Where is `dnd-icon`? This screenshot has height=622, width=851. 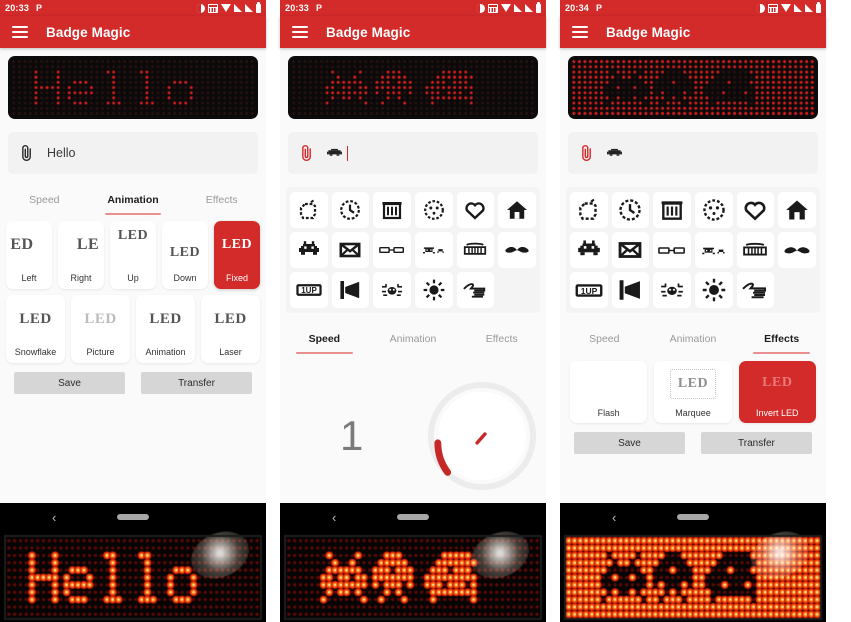 dnd-icon is located at coordinates (200, 8).